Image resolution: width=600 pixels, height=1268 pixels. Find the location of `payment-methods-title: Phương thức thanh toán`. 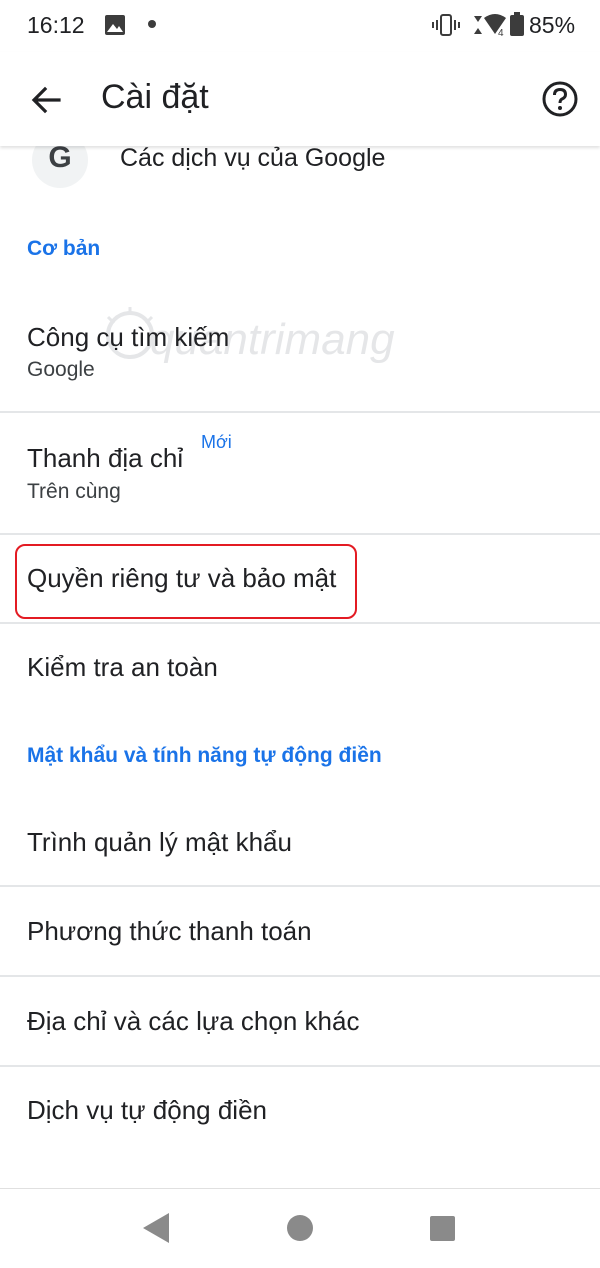

payment-methods-title: Phương thức thanh toán is located at coordinates (169, 931).